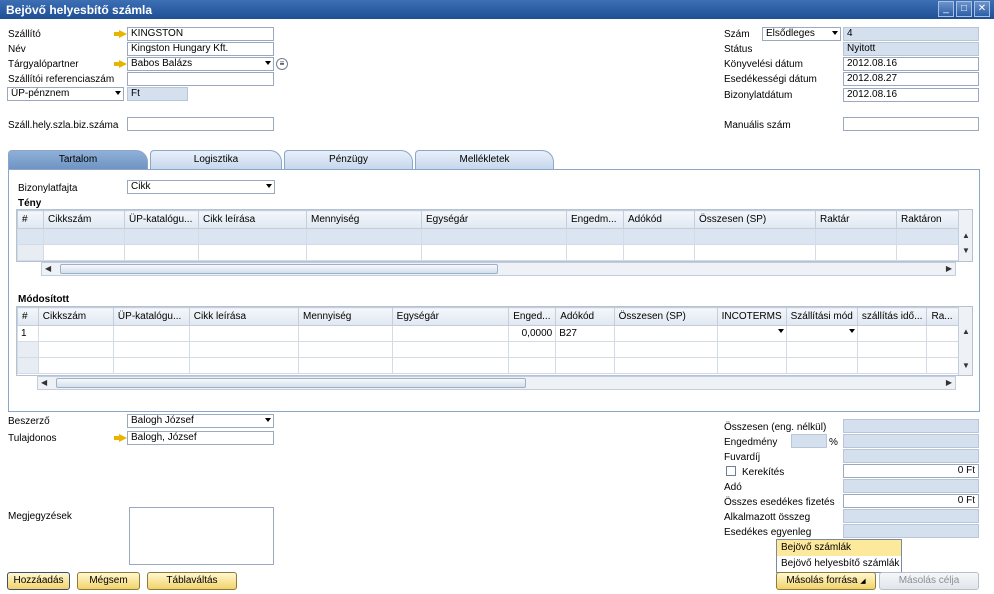  Describe the element at coordinates (911, 79) in the screenshot. I see `due-date-field: 2012.08.27` at that location.